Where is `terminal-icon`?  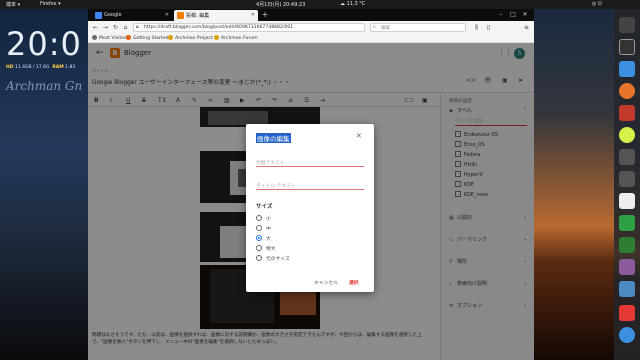 terminal-icon is located at coordinates (627, 47).